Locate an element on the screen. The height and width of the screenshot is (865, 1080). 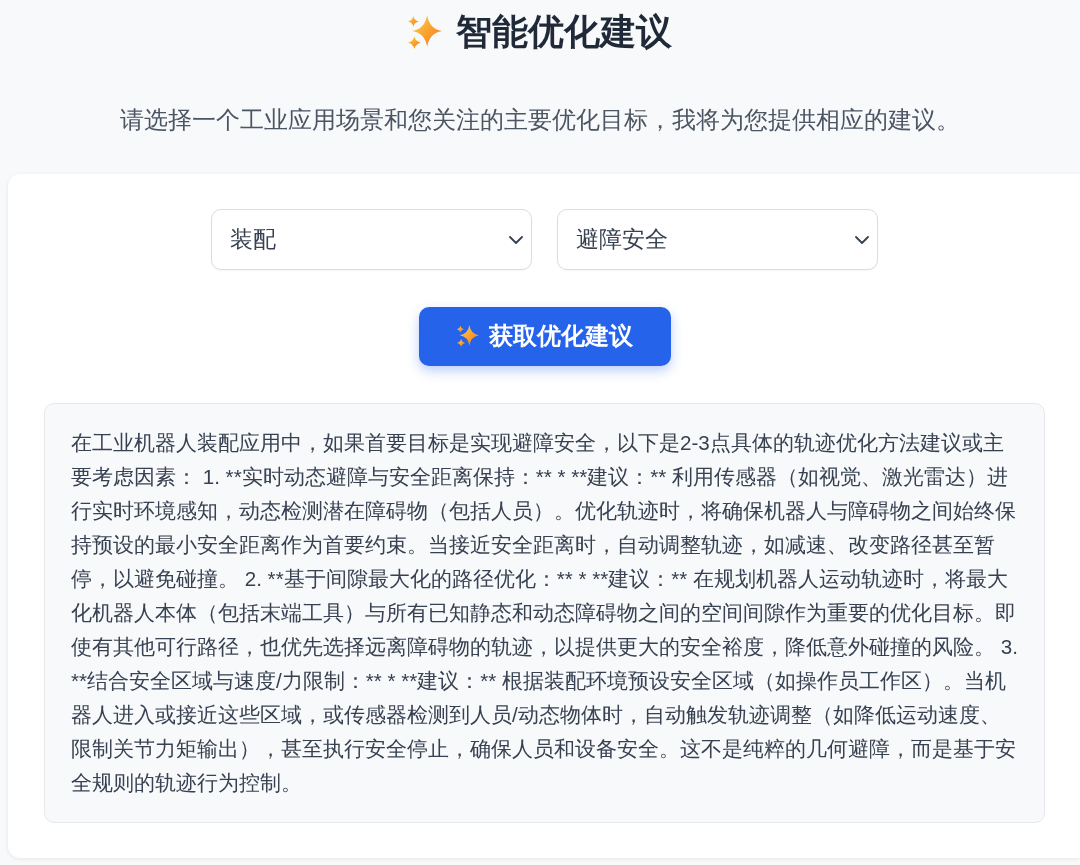
scenario-select: 装配 is located at coordinates (371, 239).